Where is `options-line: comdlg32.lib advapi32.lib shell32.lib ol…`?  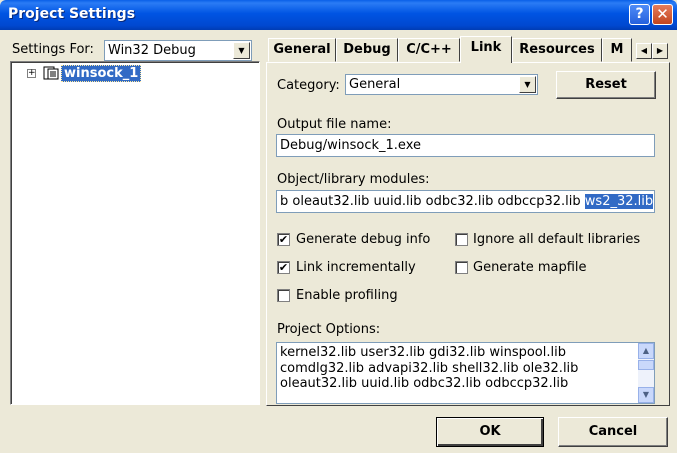 options-line: comdlg32.lib advapi32.lib shell32.lib ol… is located at coordinates (429, 368).